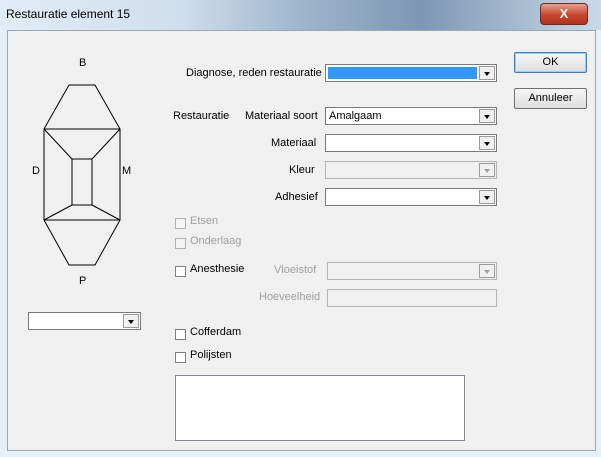  I want to click on tooth-label-distal: D, so click(36, 171).